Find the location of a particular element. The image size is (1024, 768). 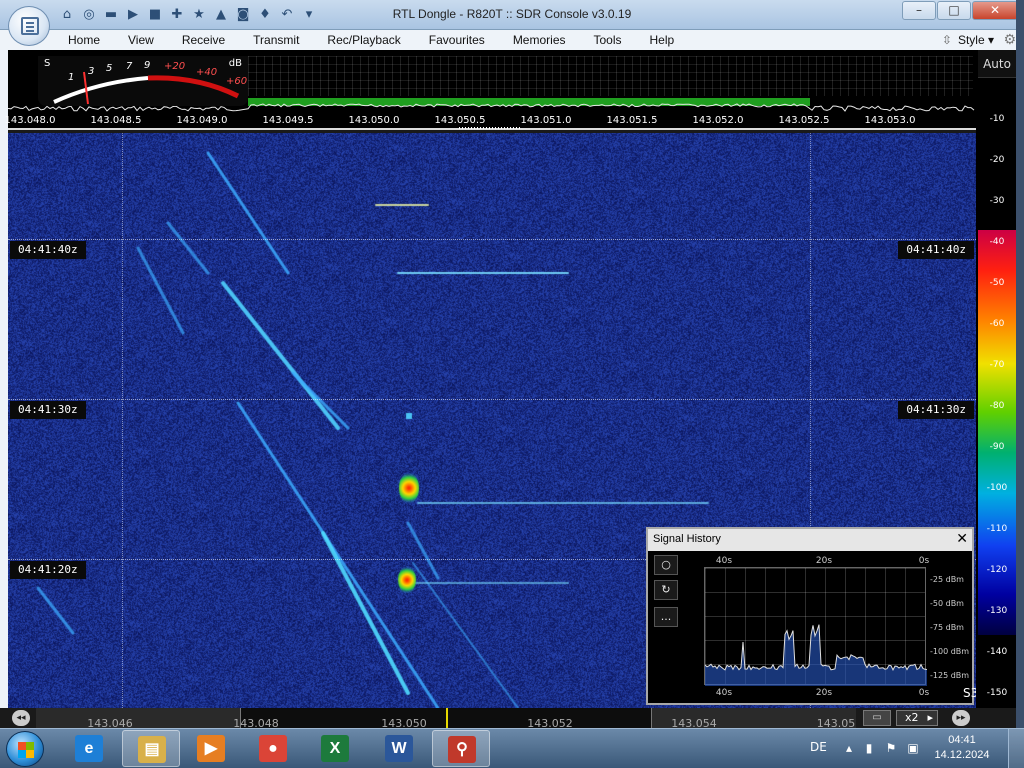

signal-history-reset-button: ↻ is located at coordinates (666, 590).